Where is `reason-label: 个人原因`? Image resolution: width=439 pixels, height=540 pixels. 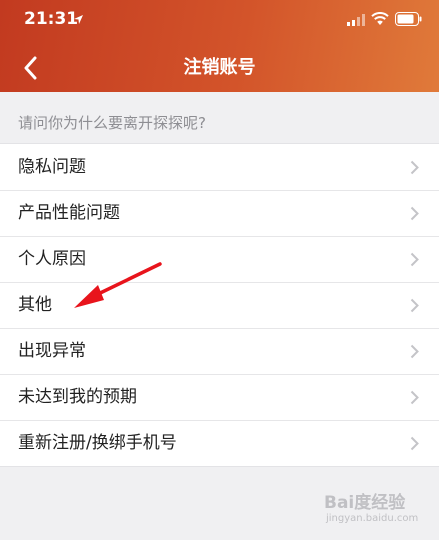 reason-label: 个人原因 is located at coordinates (52, 259).